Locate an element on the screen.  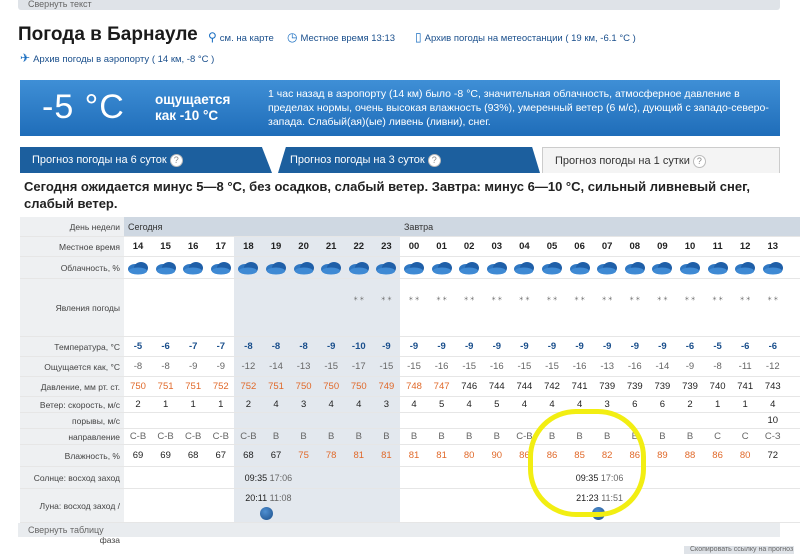
airplane-icon: ✈ is located at coordinates (25, 58).